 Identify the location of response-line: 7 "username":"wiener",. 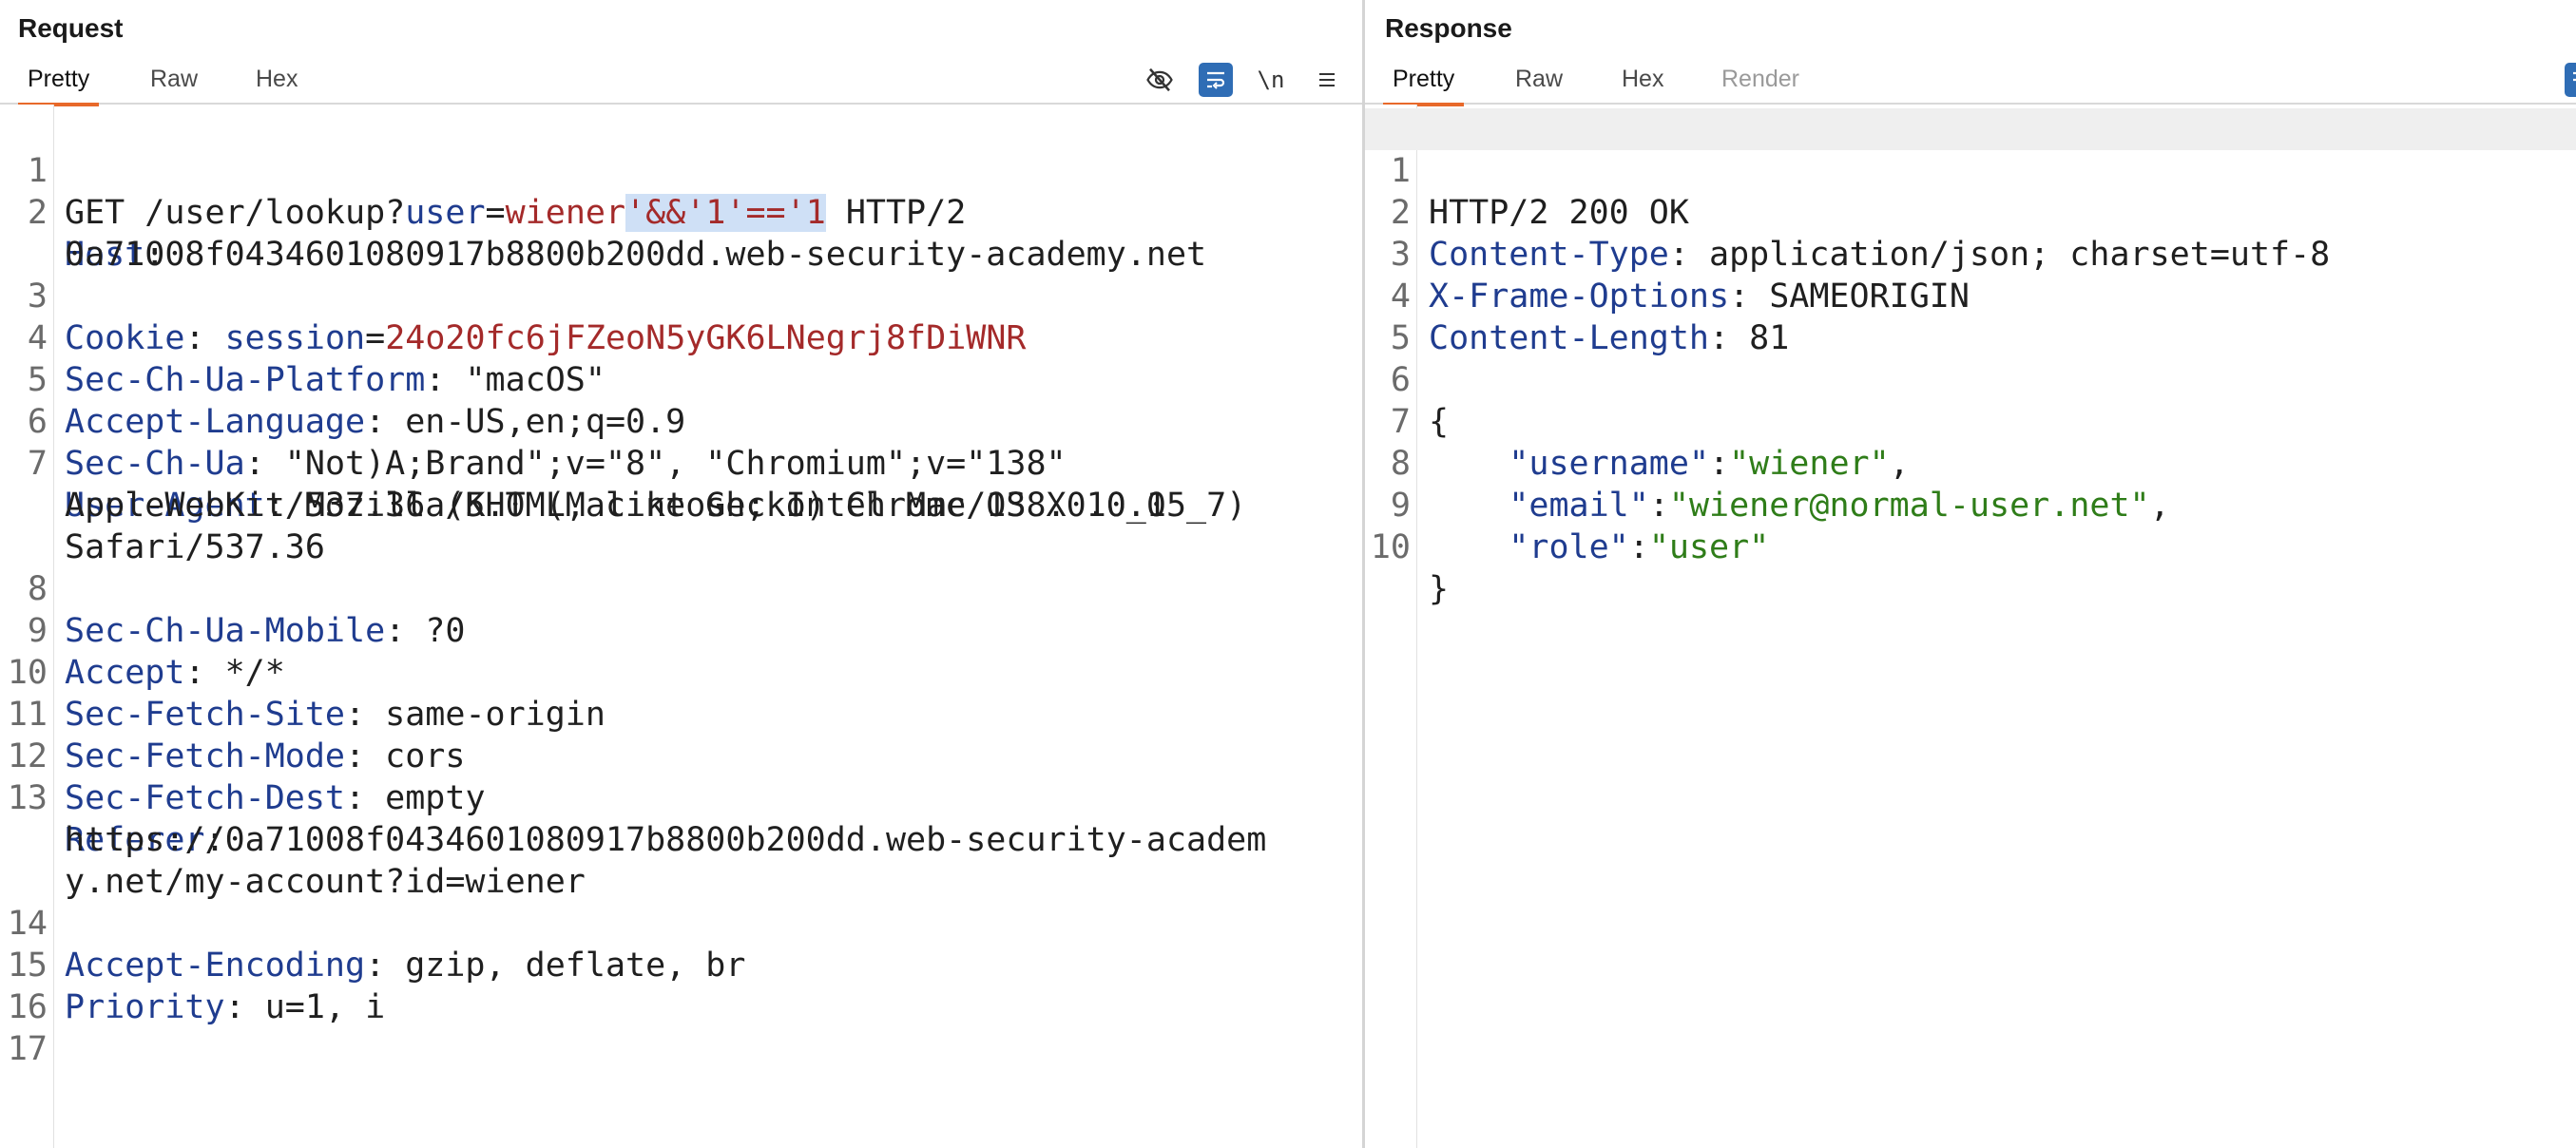
(1971, 421).